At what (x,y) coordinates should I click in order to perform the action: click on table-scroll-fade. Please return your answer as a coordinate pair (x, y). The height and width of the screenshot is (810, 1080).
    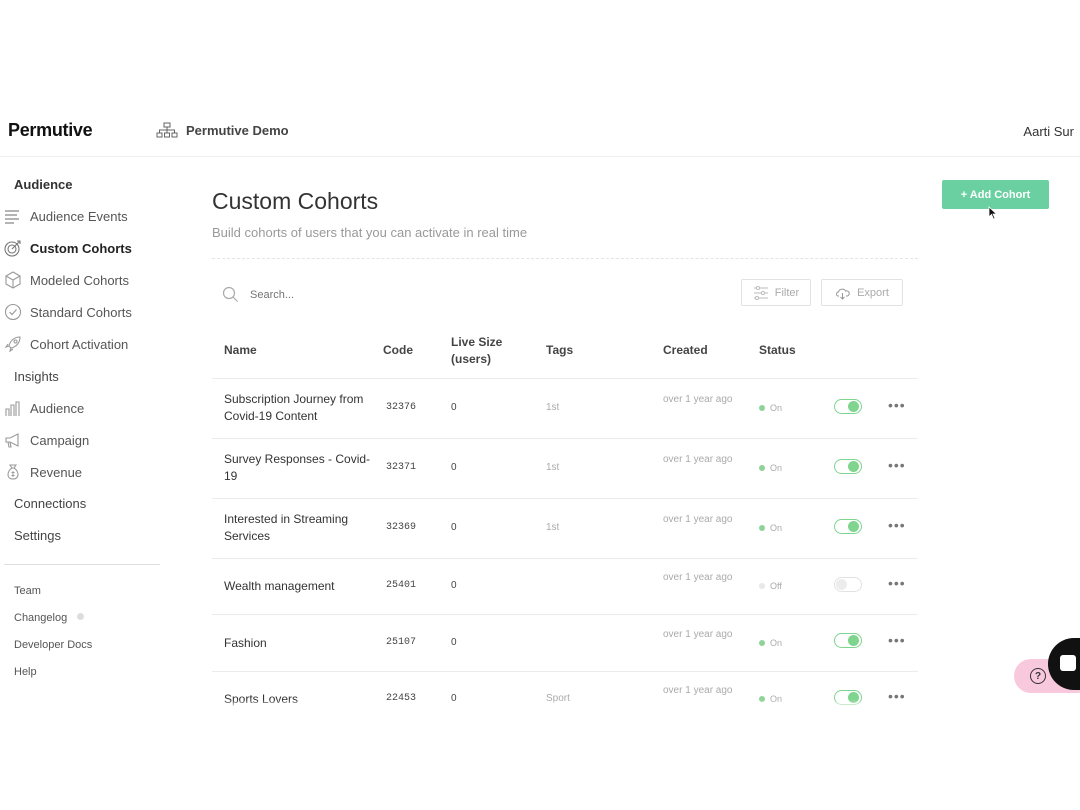
    Looking at the image, I should click on (565, 704).